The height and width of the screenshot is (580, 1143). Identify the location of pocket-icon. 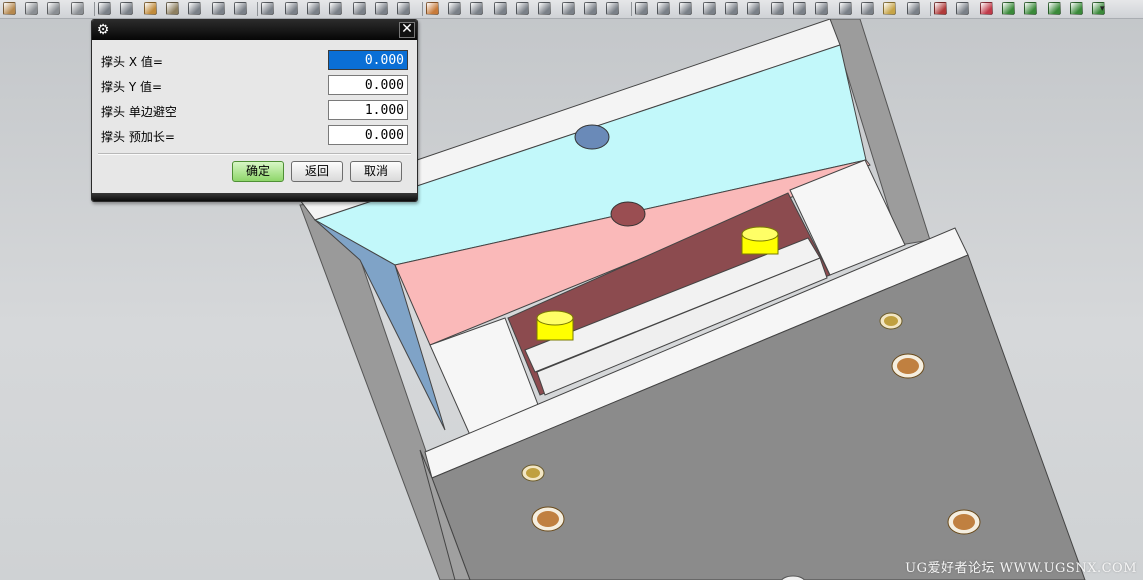
(291, 8).